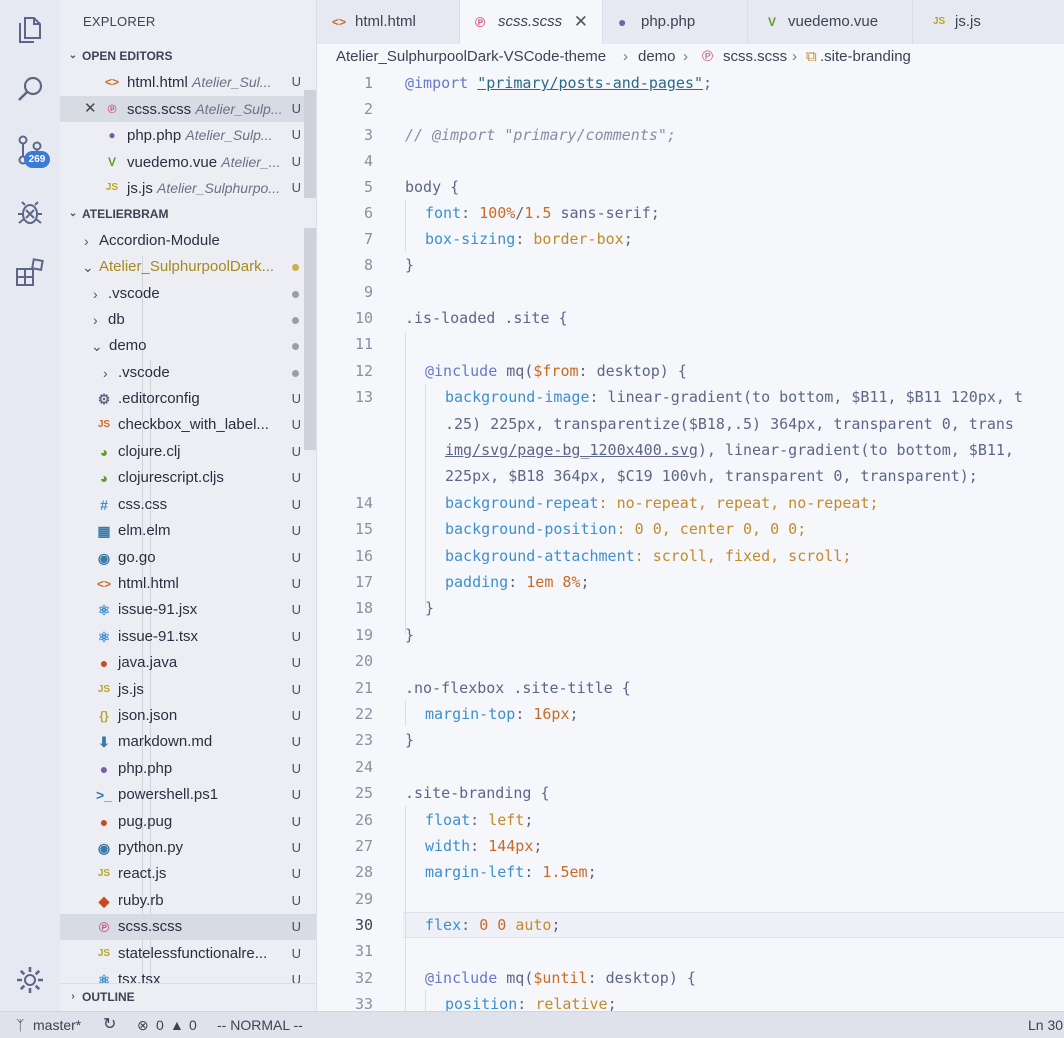 The height and width of the screenshot is (1038, 1064). I want to click on code-line: @import "primary/posts-and-pages";, so click(559, 83).